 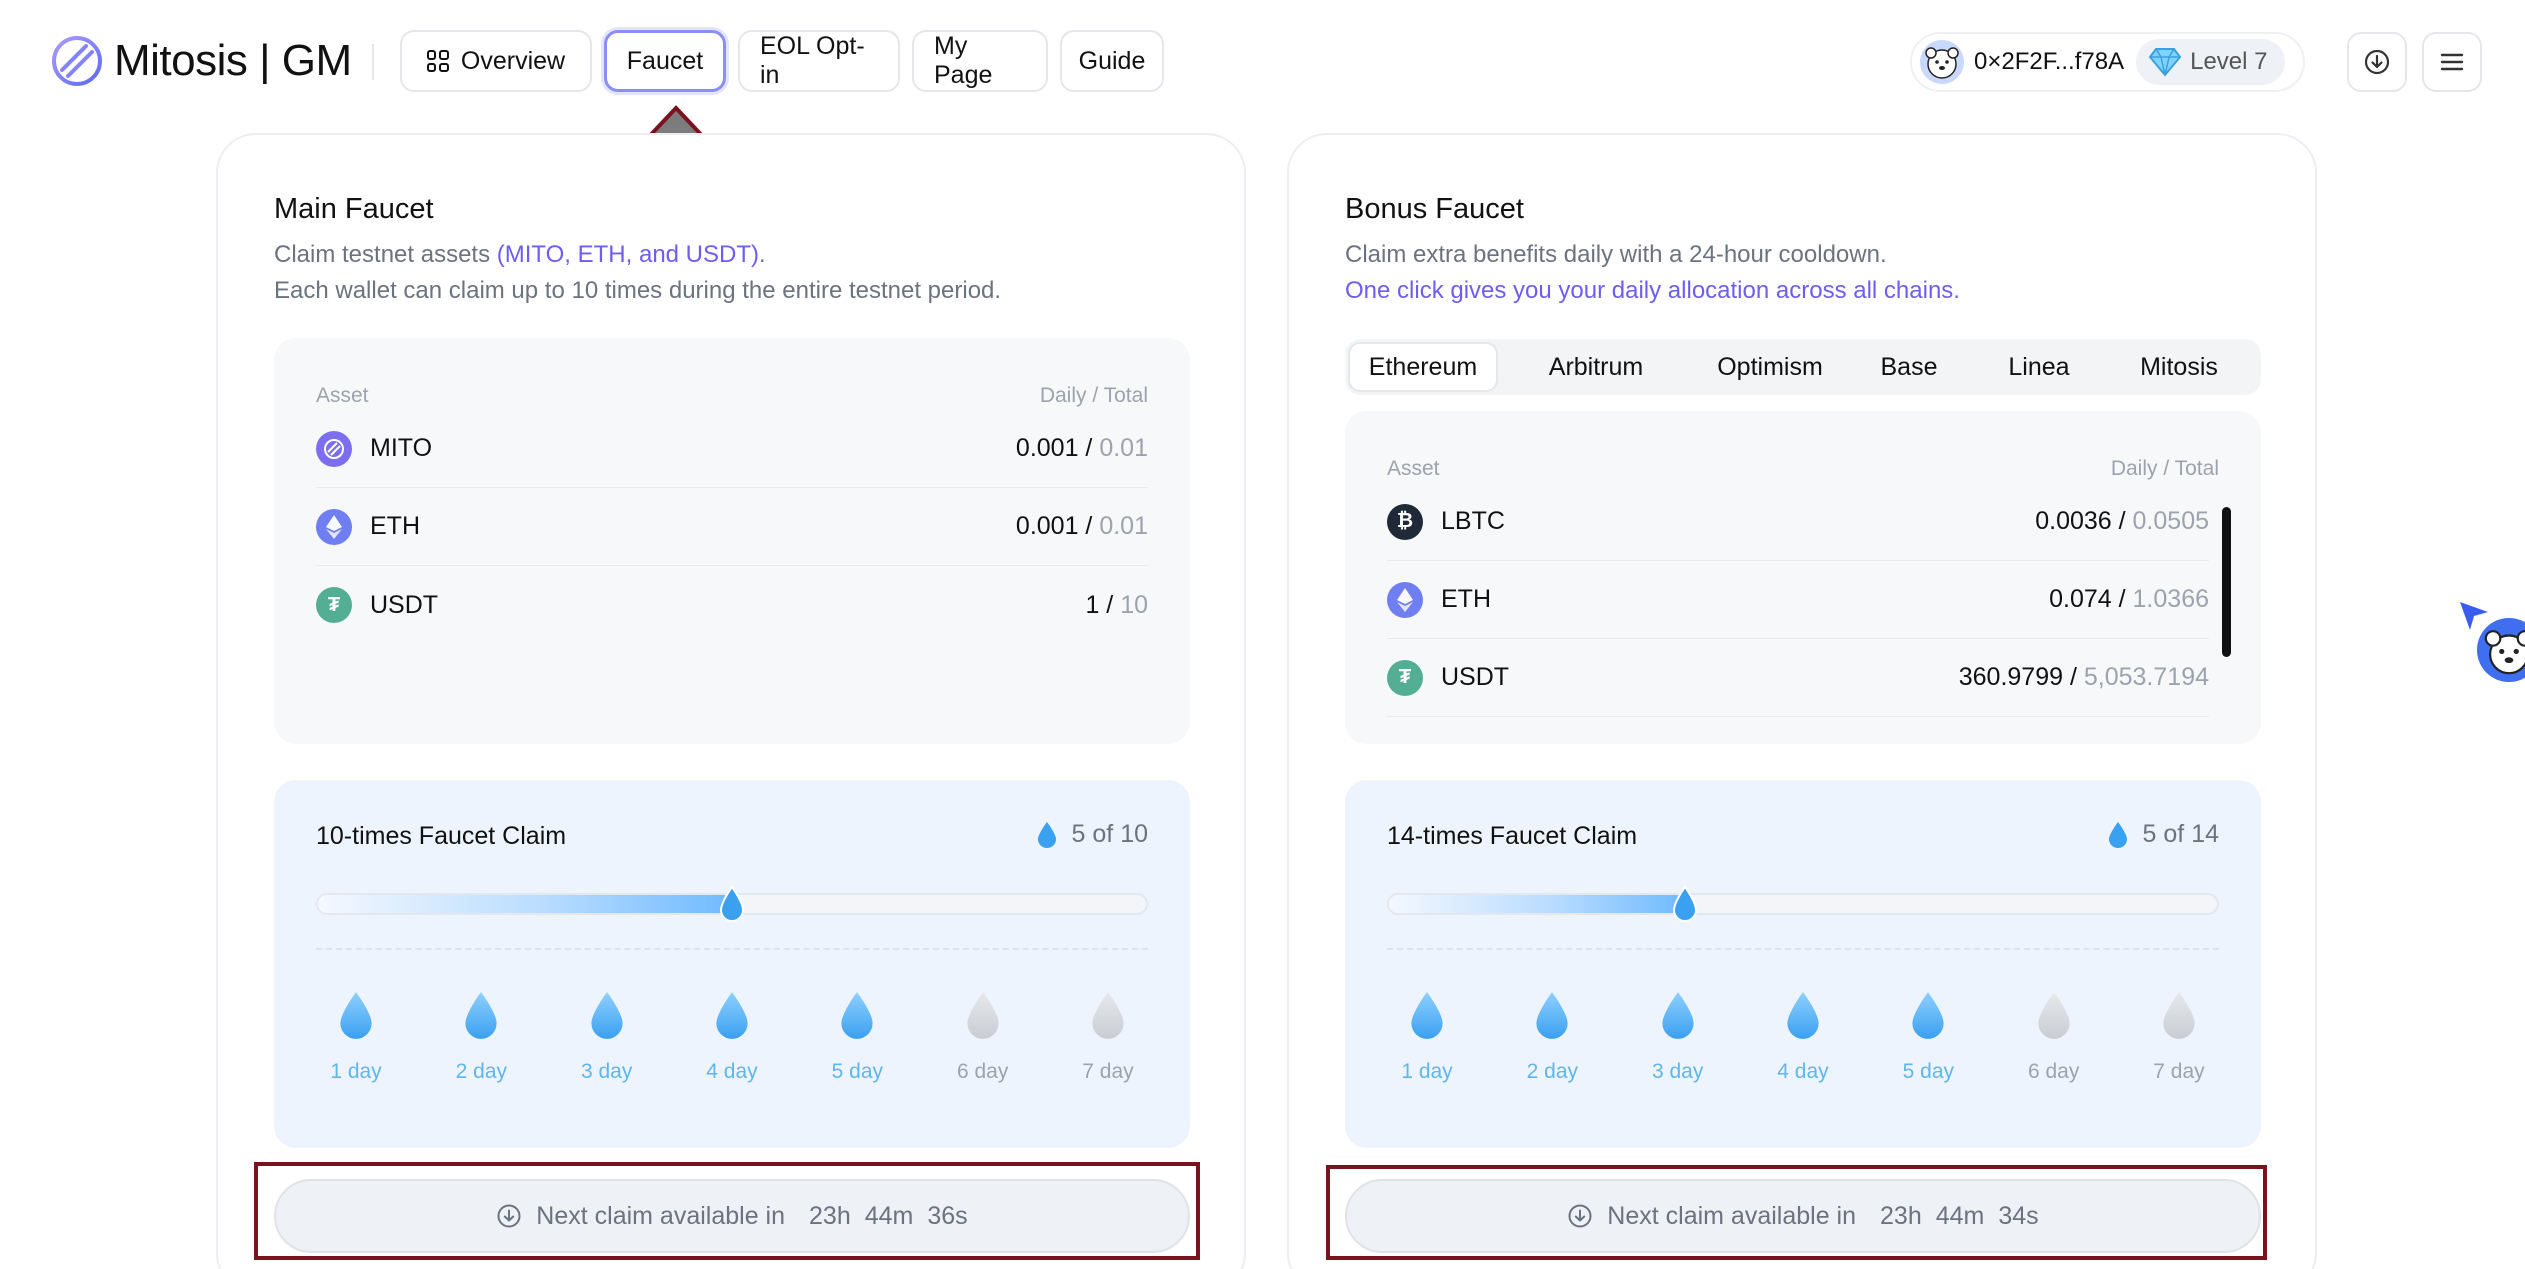 What do you see at coordinates (732, 605) in the screenshot?
I see `table-row: ₮ USDT 1 / 10` at bounding box center [732, 605].